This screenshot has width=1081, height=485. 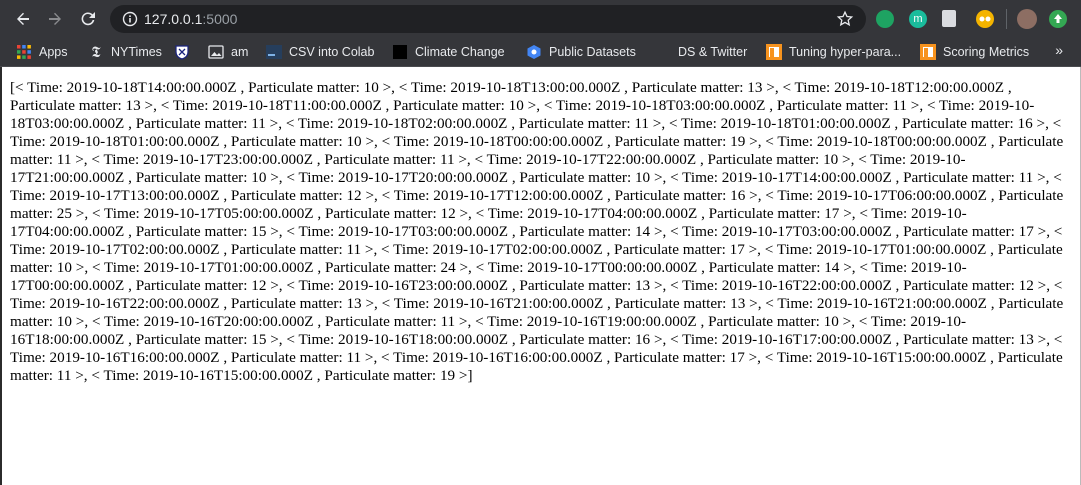 What do you see at coordinates (534, 52) in the screenshot?
I see `datasets-icon` at bounding box center [534, 52].